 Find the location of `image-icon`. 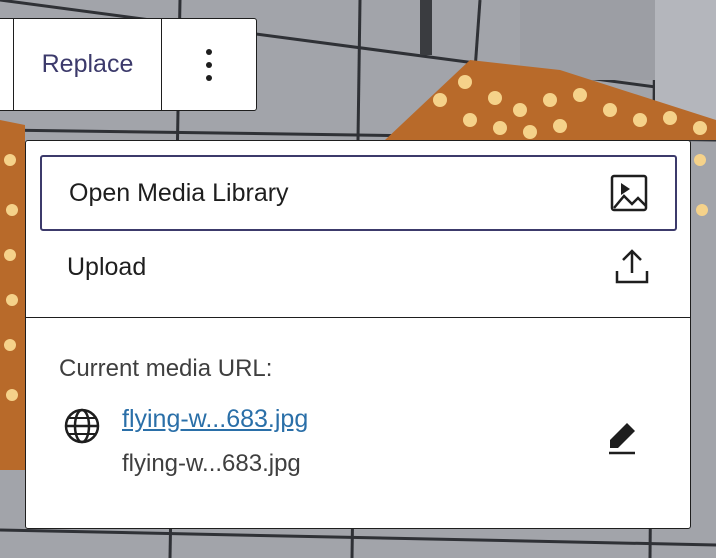

image-icon is located at coordinates (629, 193).